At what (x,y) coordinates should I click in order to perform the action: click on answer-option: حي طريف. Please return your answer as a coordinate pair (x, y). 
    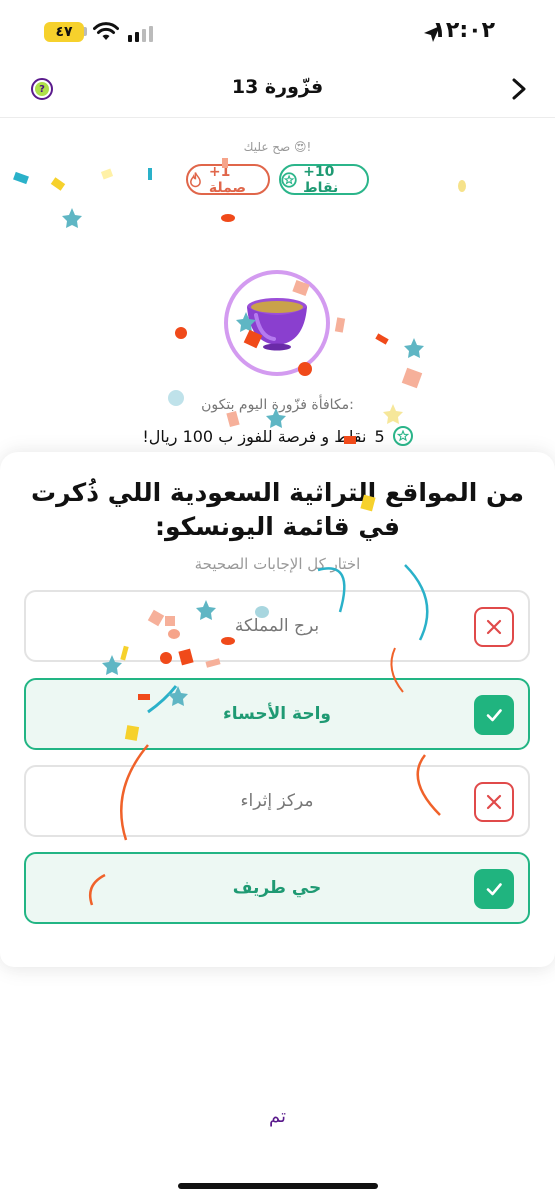
    Looking at the image, I should click on (277, 888).